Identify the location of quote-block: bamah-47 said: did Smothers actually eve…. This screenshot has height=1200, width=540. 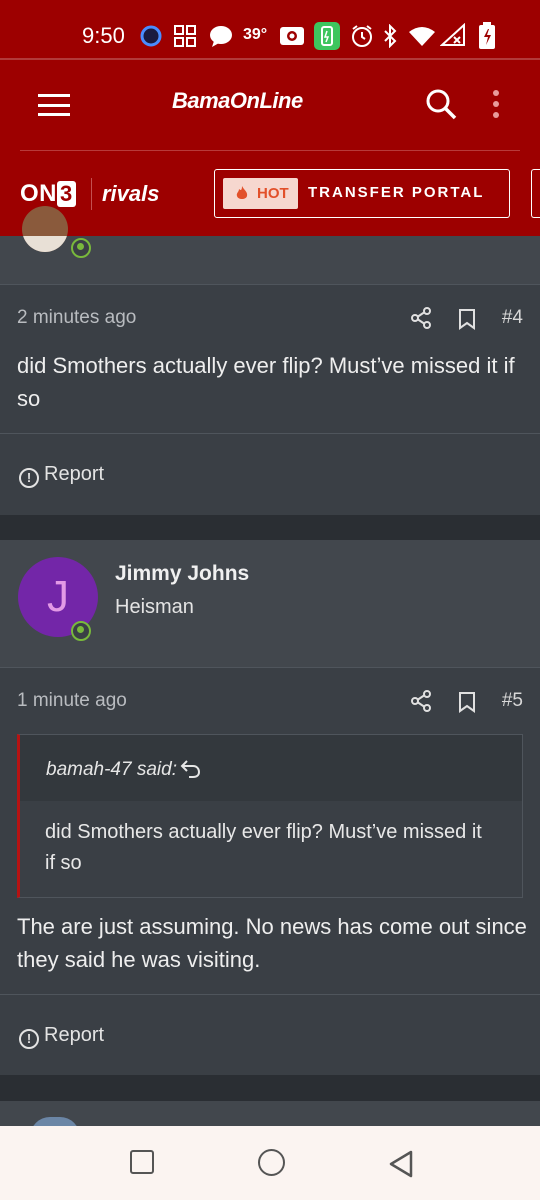
(270, 816).